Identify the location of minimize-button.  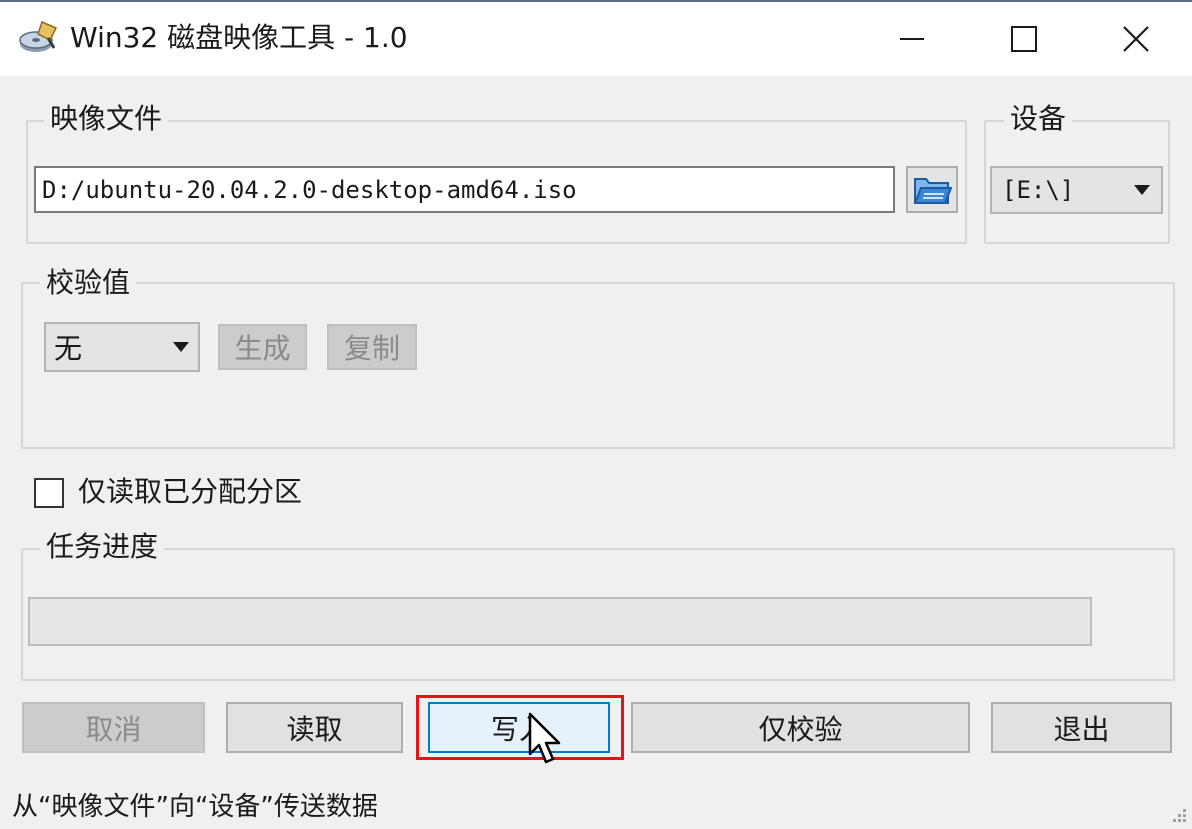
(912, 39).